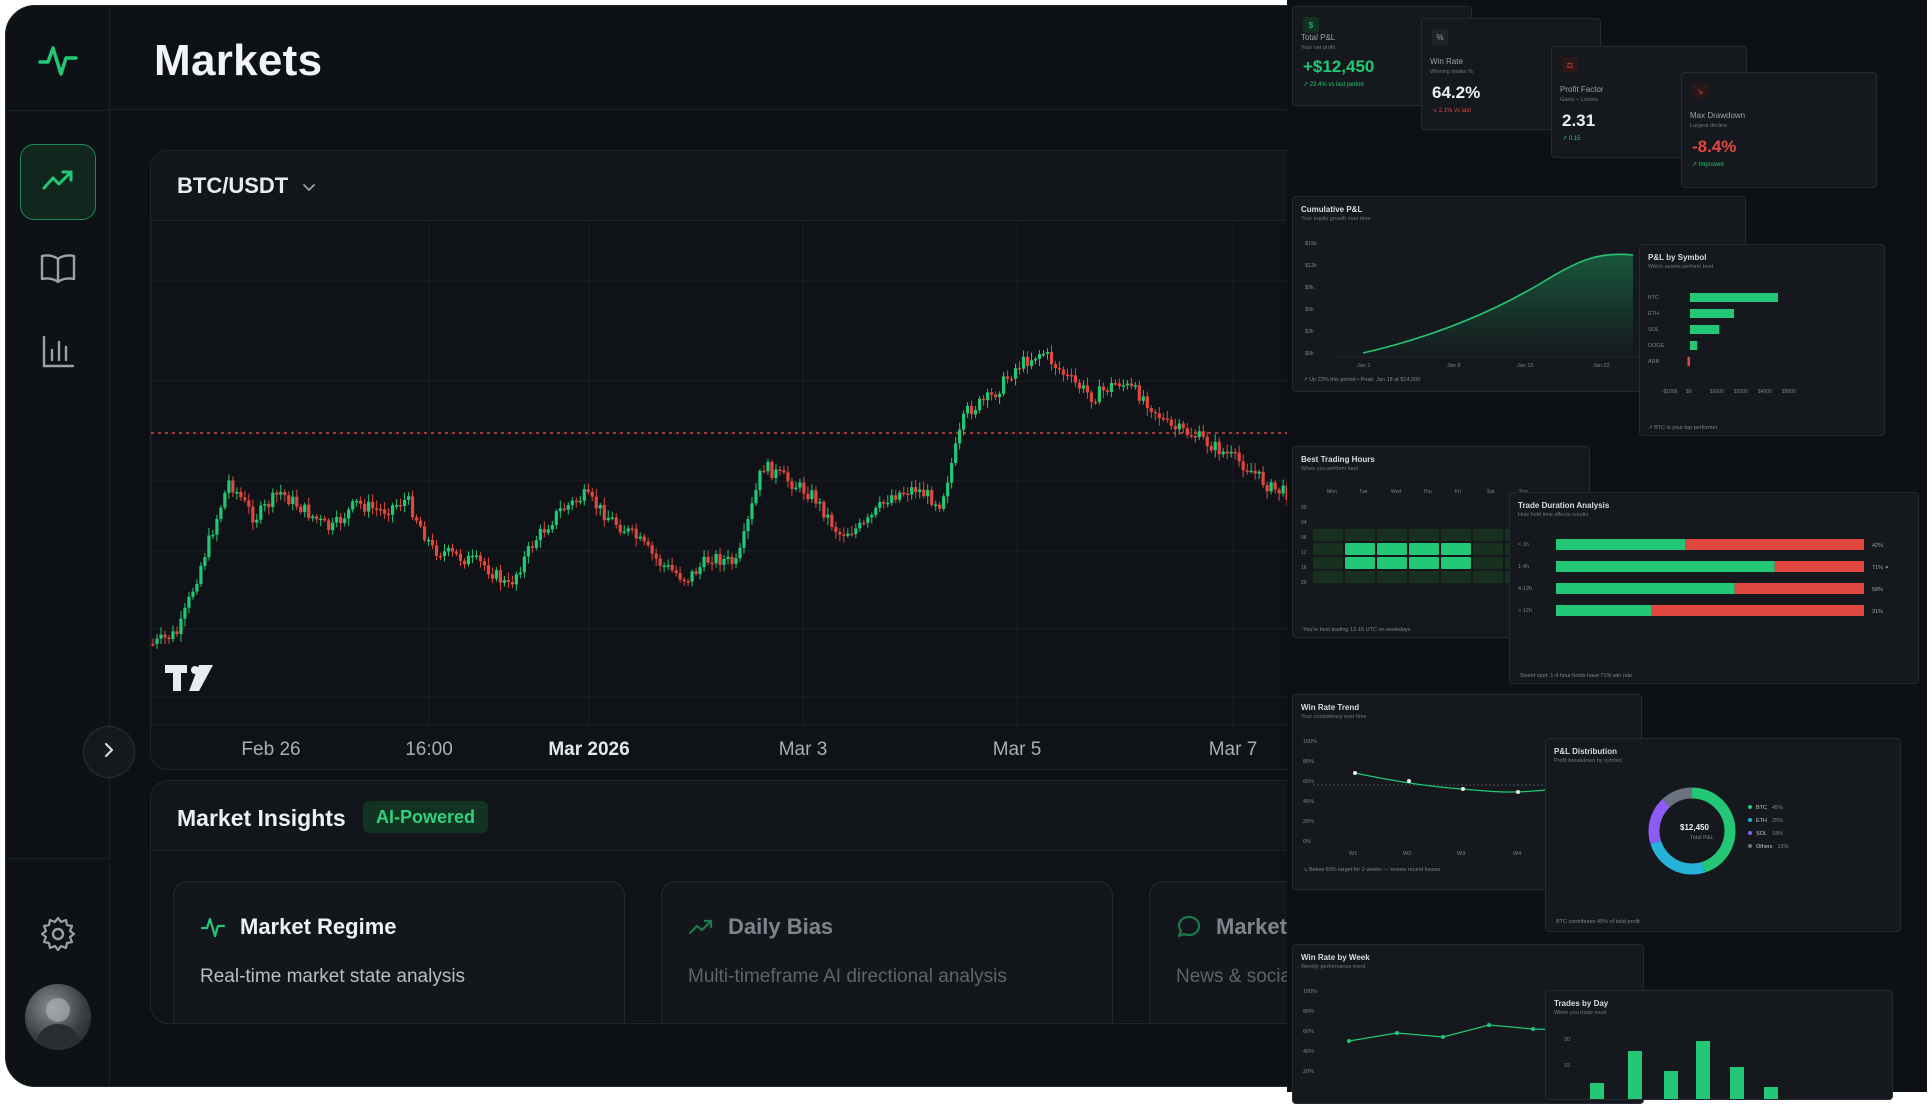 The width and height of the screenshot is (1932, 1104). Describe the element at coordinates (109, 752) in the screenshot. I see `sidebar-expand-button` at that location.